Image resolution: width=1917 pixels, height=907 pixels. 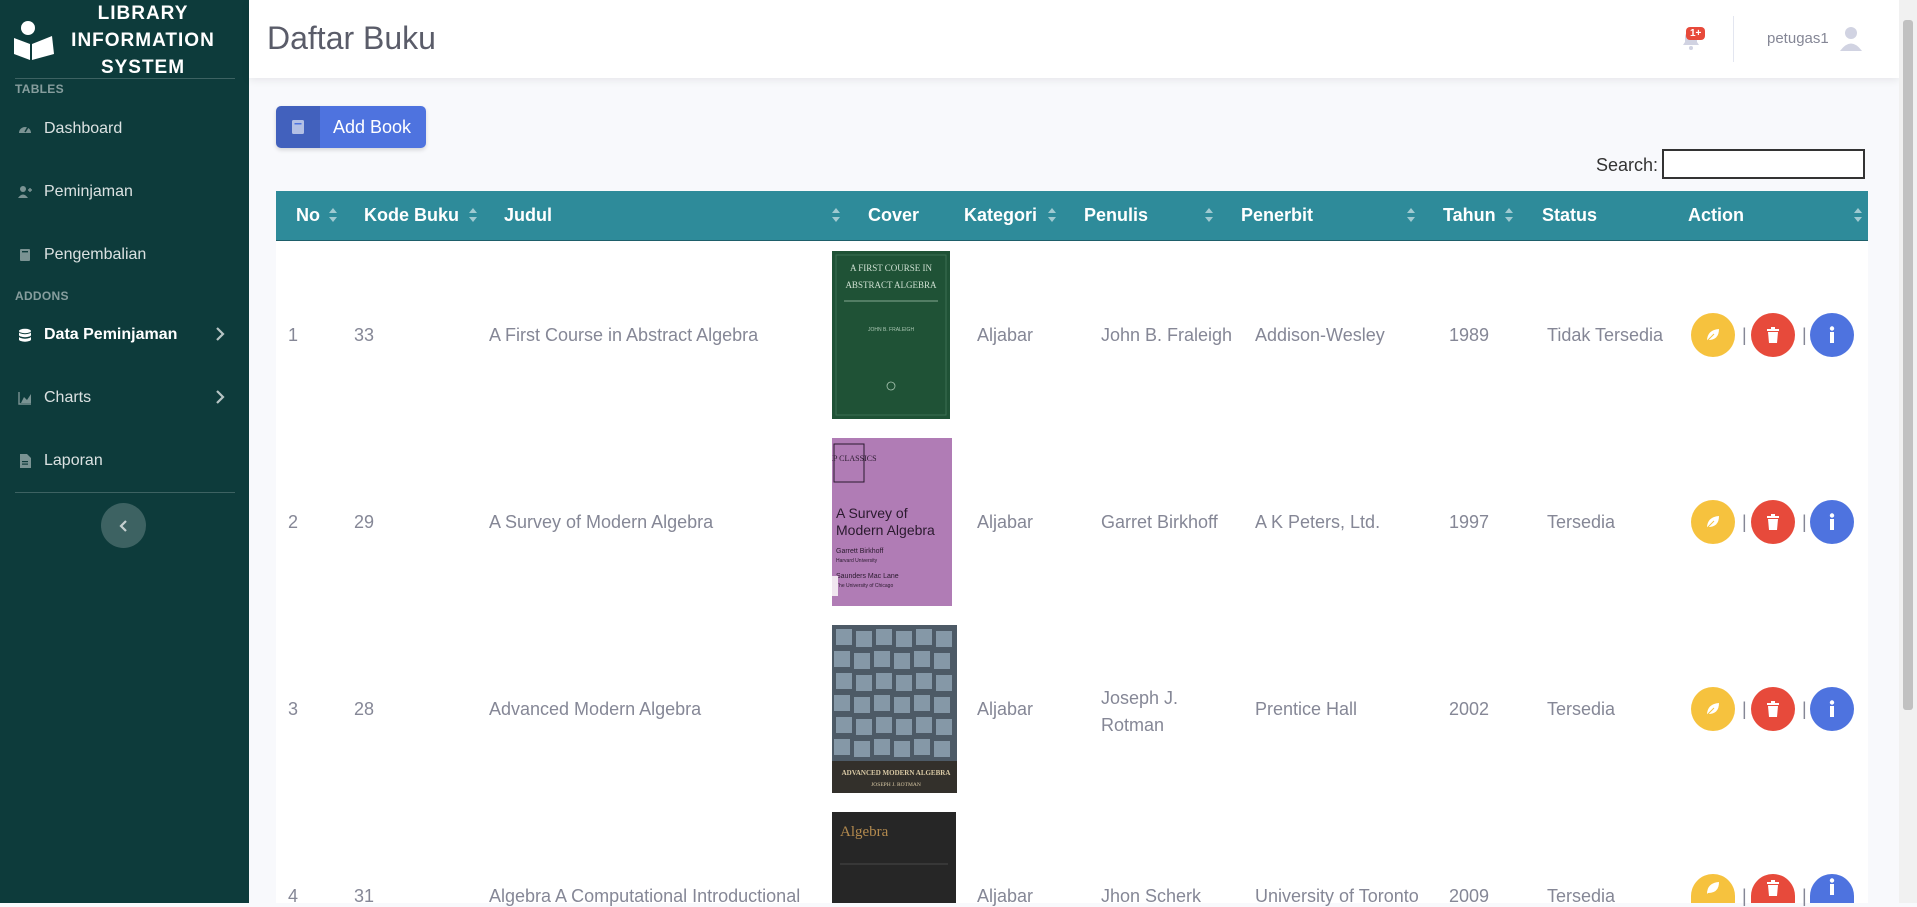 I want to click on sidebar-toggle-button, so click(x=123, y=525).